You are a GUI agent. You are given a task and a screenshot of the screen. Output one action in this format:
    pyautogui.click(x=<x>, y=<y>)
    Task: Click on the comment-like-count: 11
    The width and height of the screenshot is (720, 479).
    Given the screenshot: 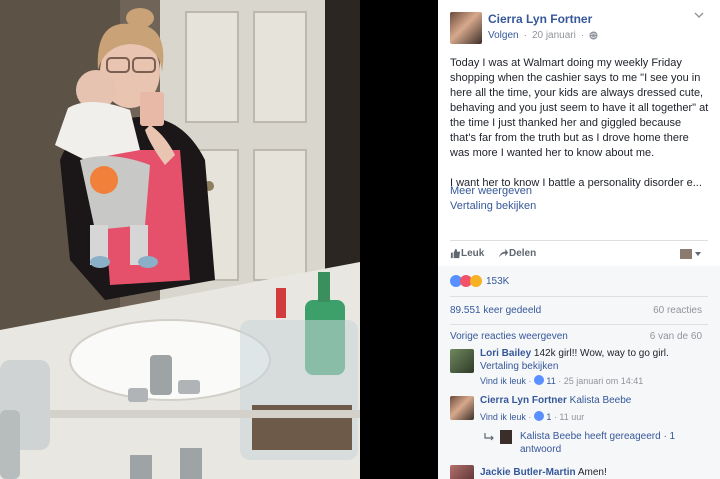 What is the action you would take?
    pyautogui.click(x=550, y=381)
    